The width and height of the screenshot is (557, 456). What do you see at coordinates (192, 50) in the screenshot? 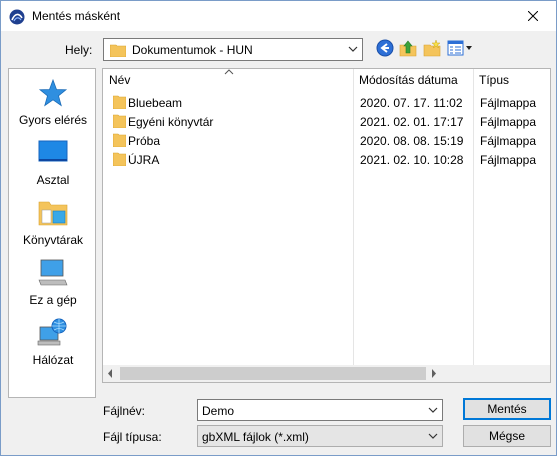
I see `location-value: Dokumentumok - HUN` at bounding box center [192, 50].